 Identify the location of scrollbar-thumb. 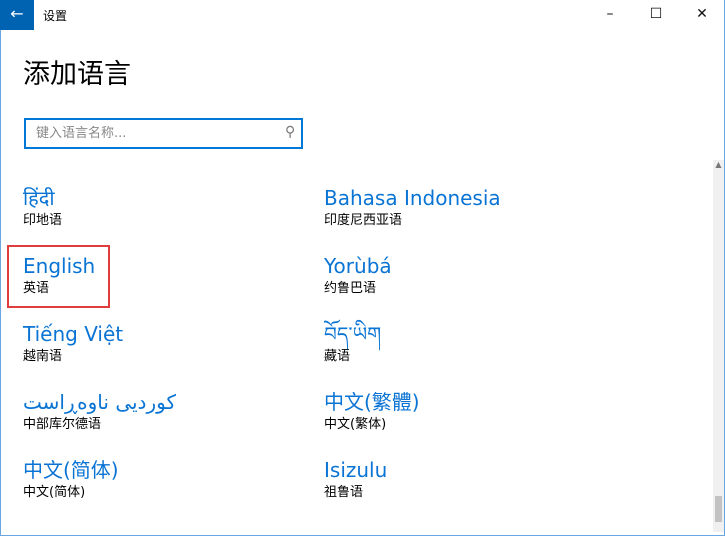
(718, 509).